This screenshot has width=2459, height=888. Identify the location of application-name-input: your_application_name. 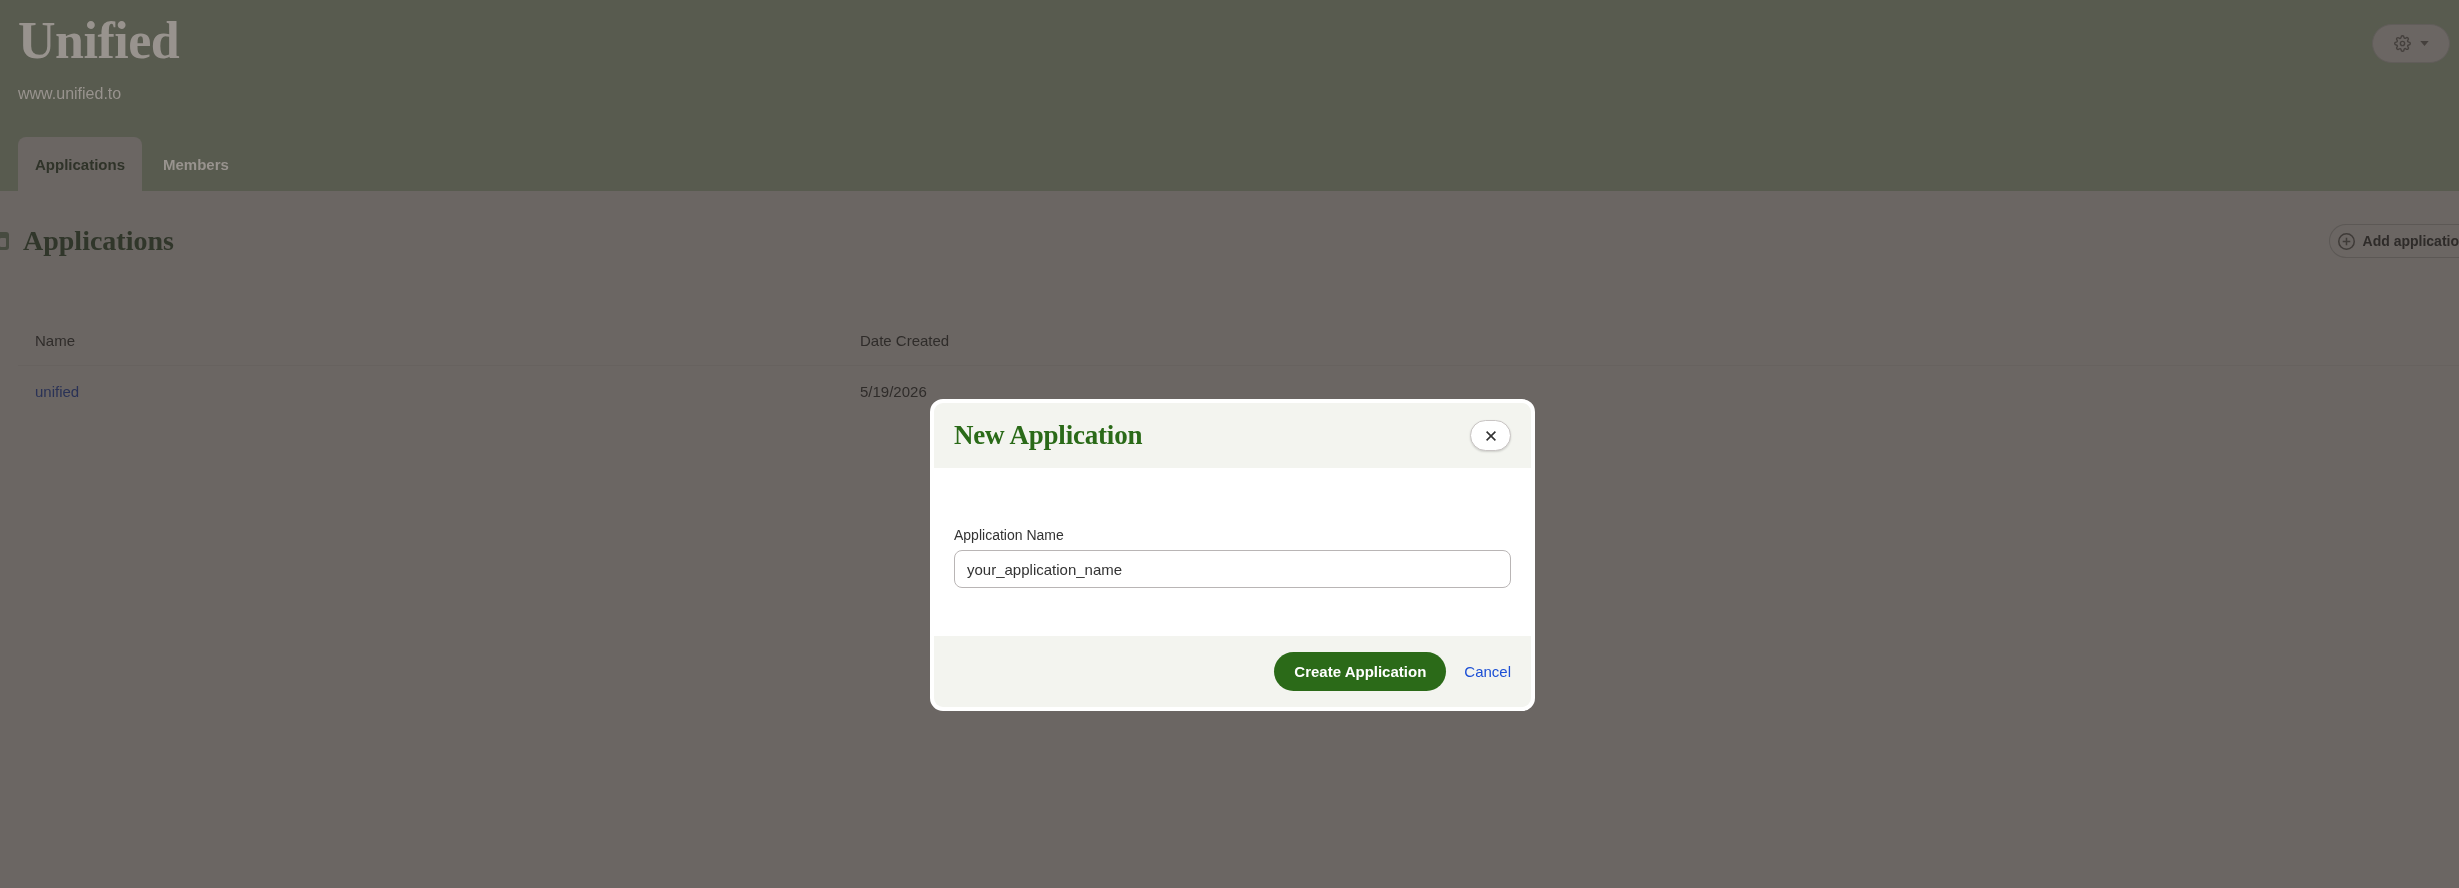
(1232, 569).